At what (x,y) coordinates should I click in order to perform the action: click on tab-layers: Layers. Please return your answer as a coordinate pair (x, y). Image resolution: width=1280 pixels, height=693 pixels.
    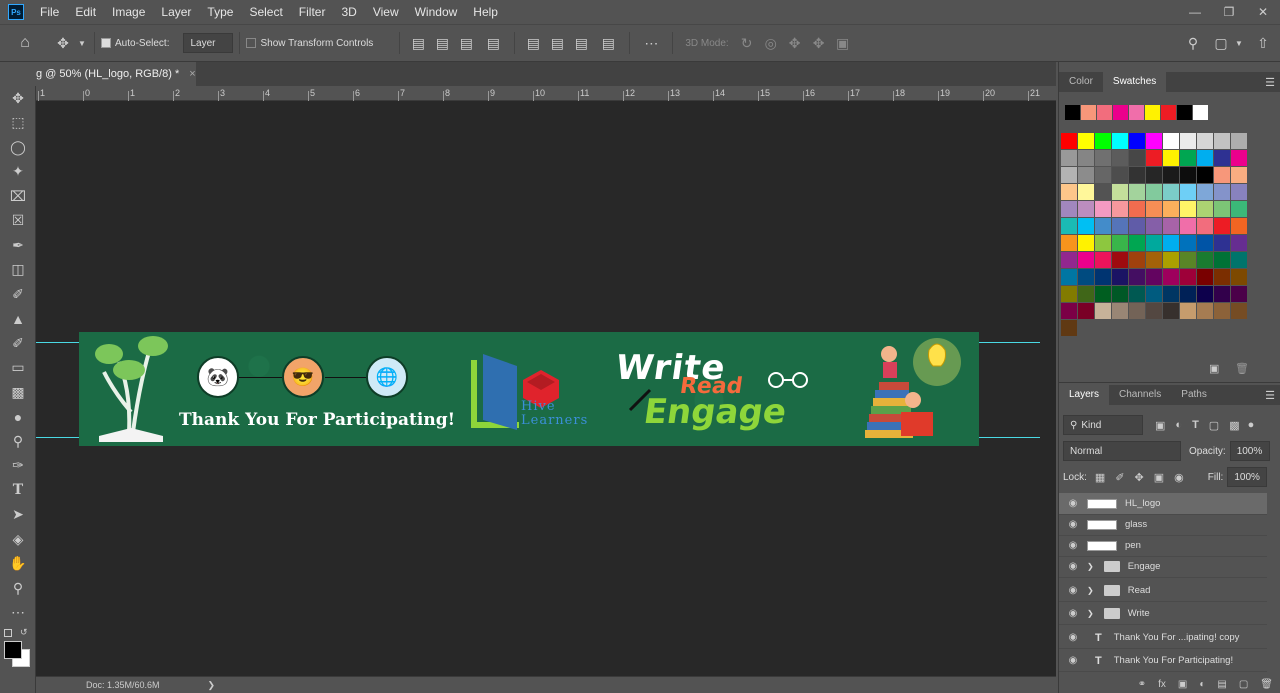
    Looking at the image, I should click on (1084, 395).